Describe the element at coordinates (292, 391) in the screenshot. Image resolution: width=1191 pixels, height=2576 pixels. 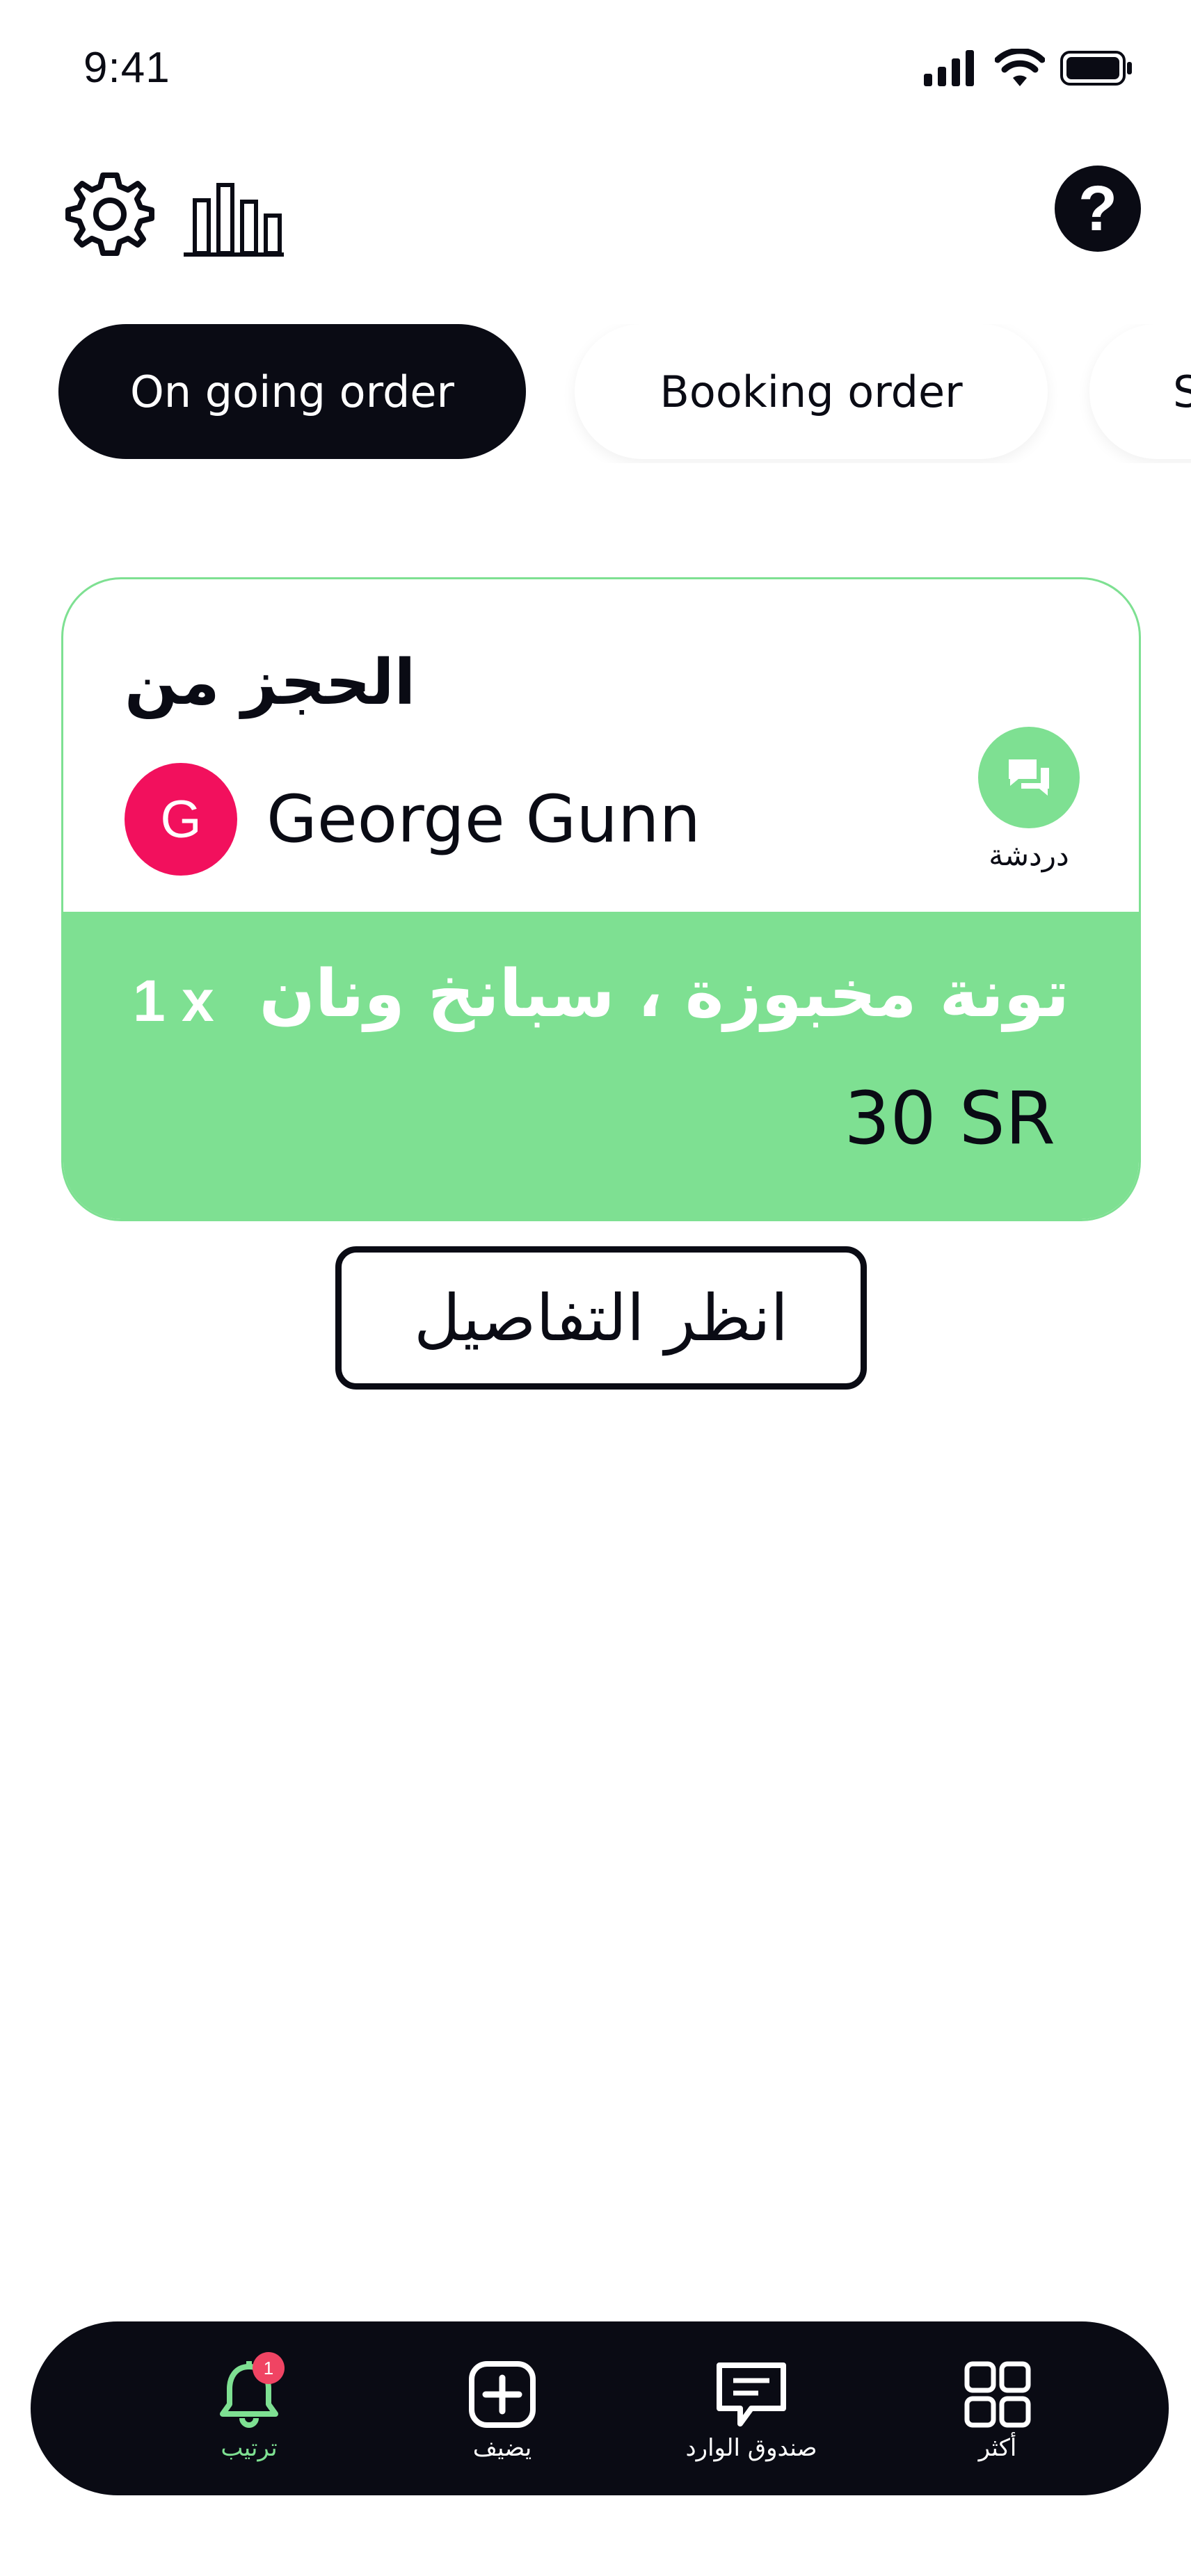
I see `tab-on-going-order: On going order` at that location.